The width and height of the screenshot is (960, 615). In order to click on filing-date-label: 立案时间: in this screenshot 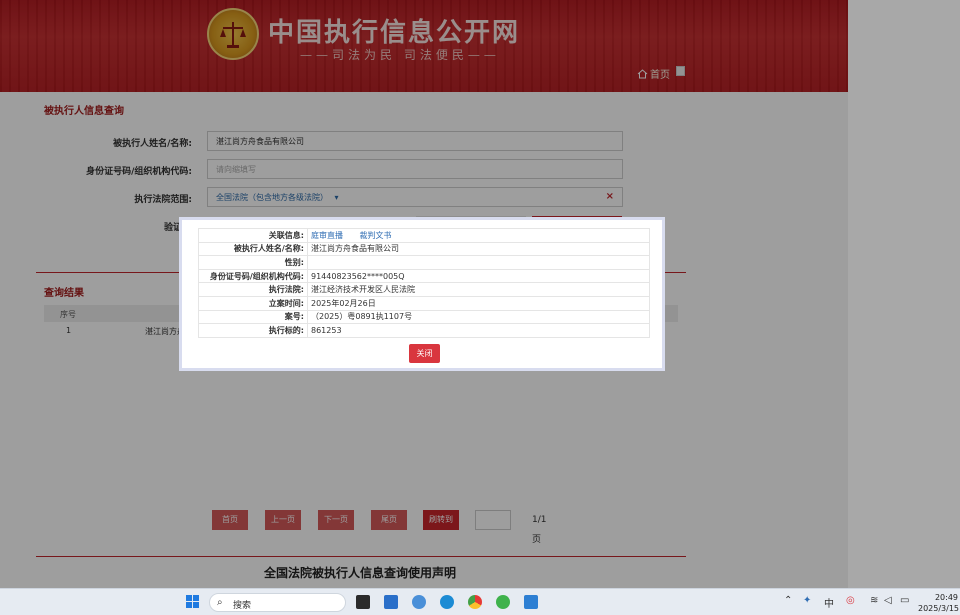, I will do `click(253, 303)`.